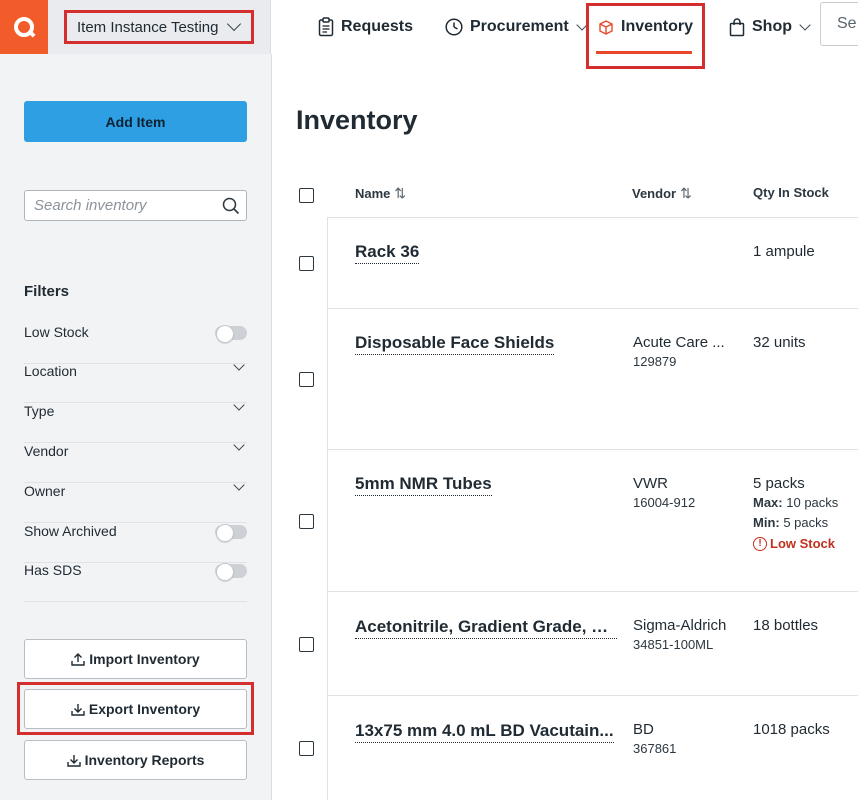  Describe the element at coordinates (779, 342) in the screenshot. I see `item-qty: 32 units` at that location.